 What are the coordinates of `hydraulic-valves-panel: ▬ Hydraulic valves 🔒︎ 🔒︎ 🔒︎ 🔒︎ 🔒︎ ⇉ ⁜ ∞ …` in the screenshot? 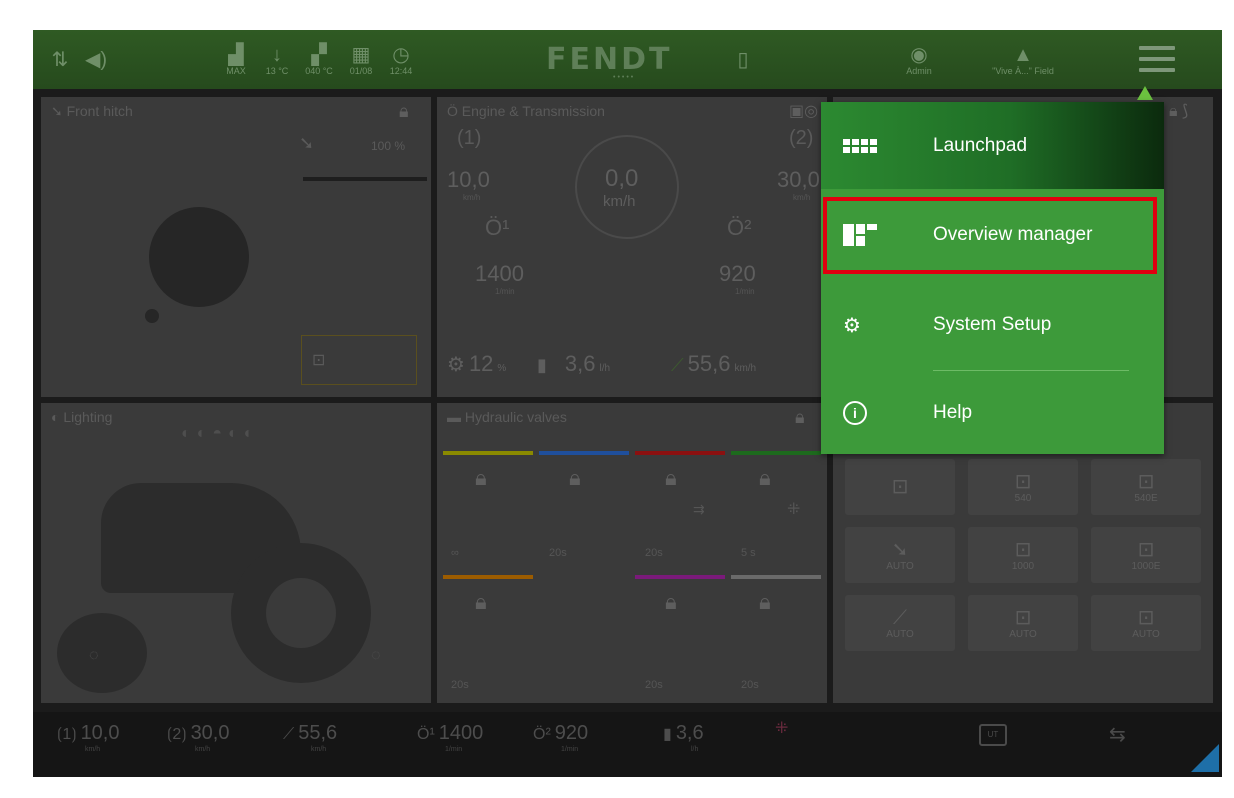 It's located at (632, 553).